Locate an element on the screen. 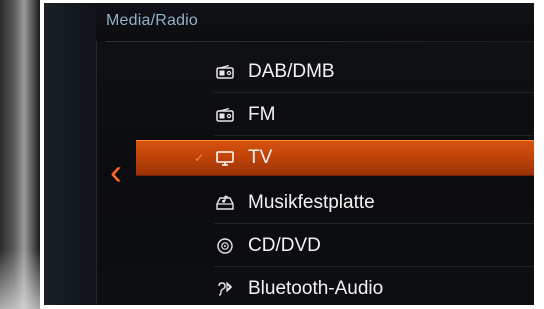 This screenshot has height=309, width=544. menu-item-cd-dvd: CD/DVD is located at coordinates (335, 245).